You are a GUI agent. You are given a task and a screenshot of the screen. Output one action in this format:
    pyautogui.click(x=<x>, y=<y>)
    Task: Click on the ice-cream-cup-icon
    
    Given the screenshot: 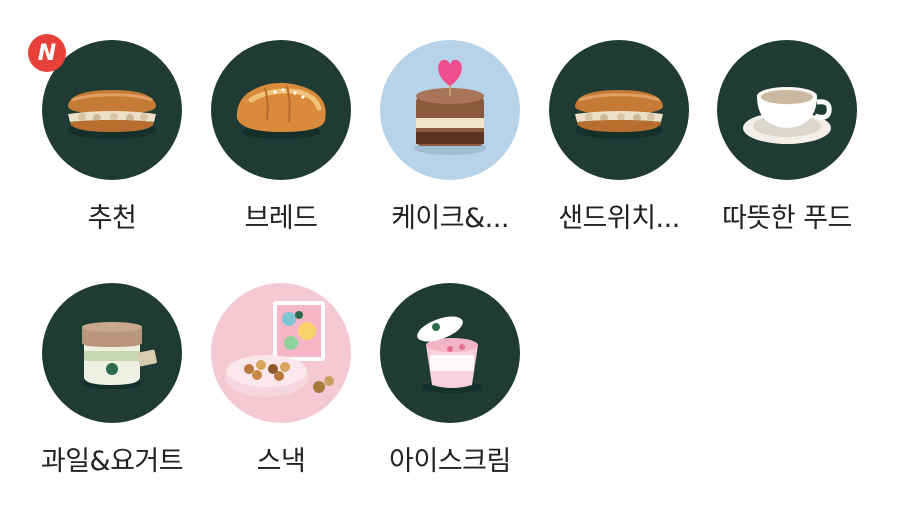 What is the action you would take?
    pyautogui.click(x=450, y=353)
    